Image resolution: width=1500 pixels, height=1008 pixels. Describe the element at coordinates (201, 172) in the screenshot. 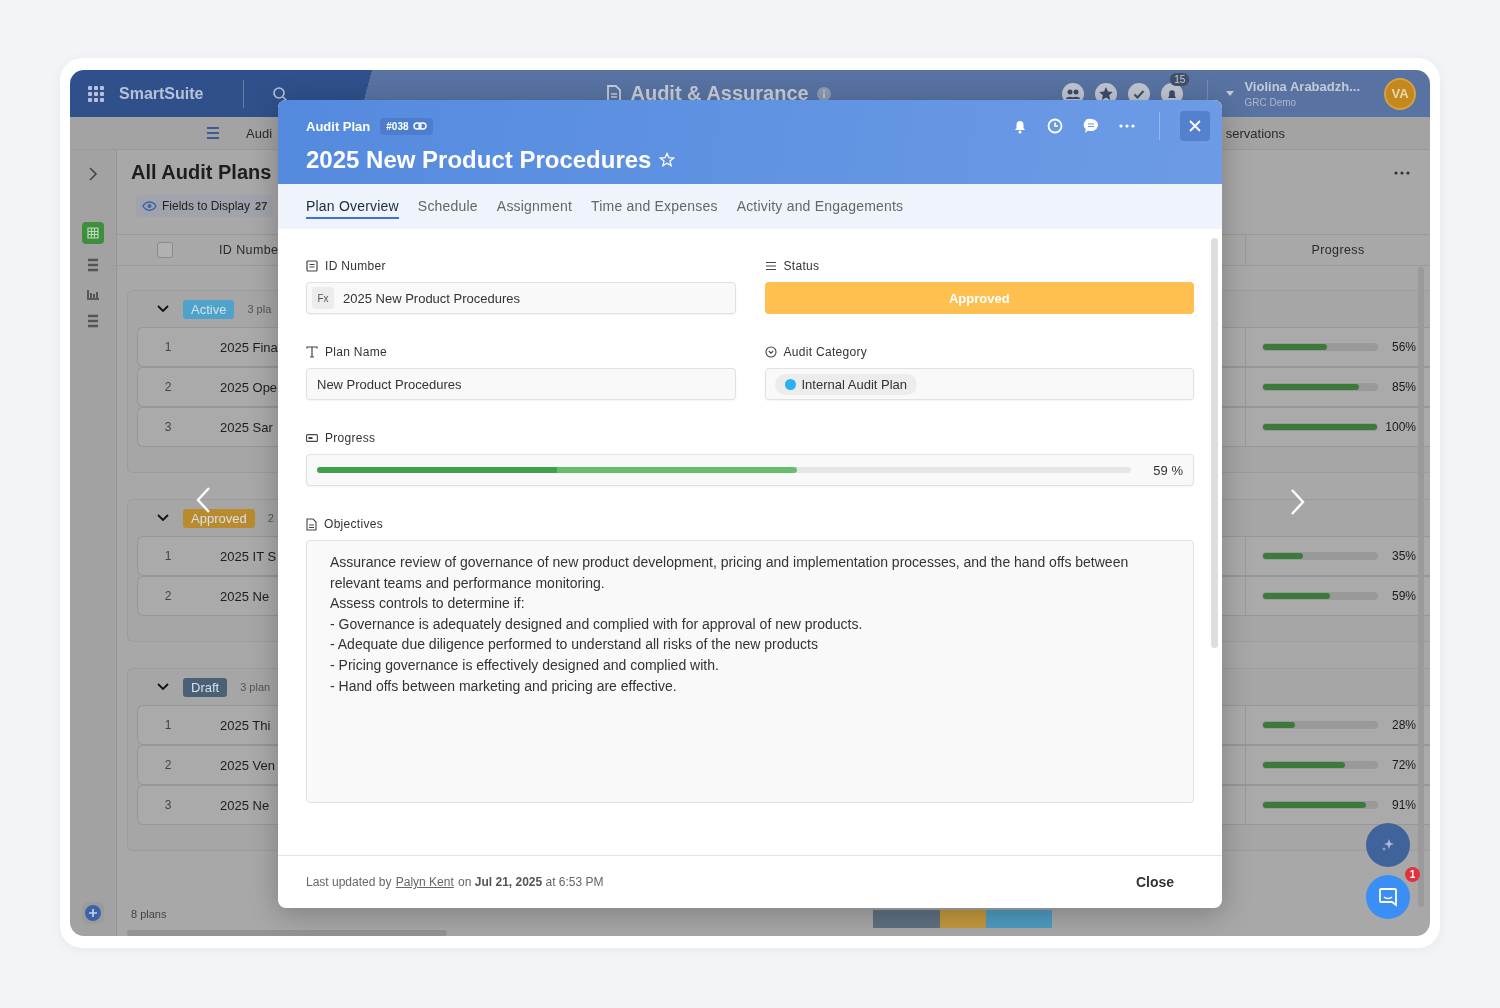

I see `view-title: All Audit Plans` at that location.